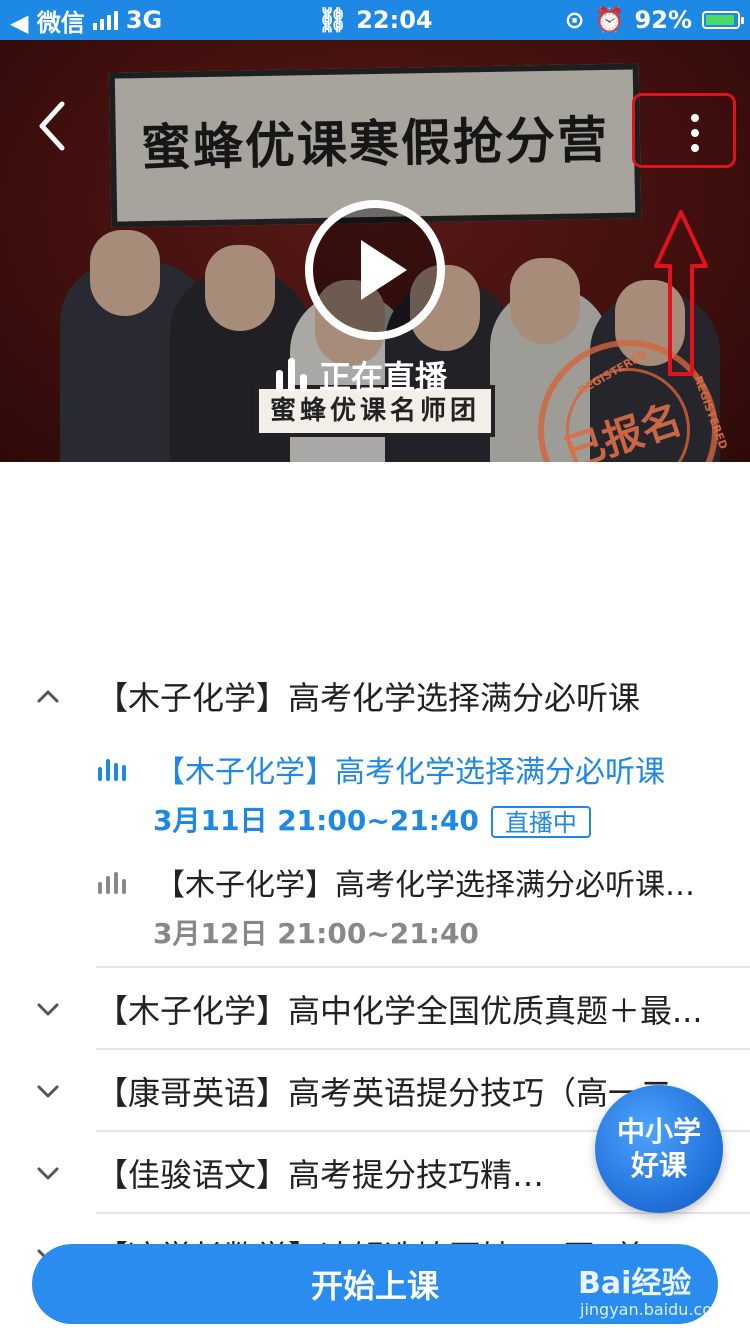  What do you see at coordinates (410, 772) in the screenshot?
I see `lesson-title: 【木子化学】高考化学选择满分必听课` at bounding box center [410, 772].